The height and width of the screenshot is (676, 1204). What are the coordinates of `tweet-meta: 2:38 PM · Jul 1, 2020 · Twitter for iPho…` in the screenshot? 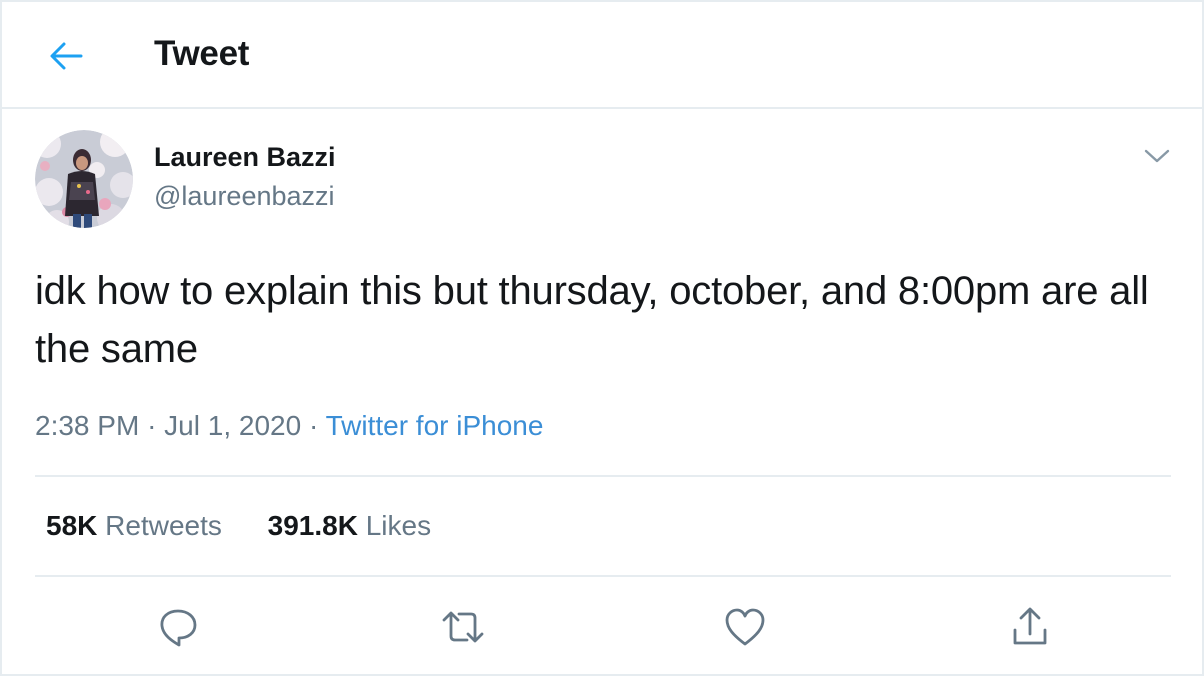 It's located at (289, 426).